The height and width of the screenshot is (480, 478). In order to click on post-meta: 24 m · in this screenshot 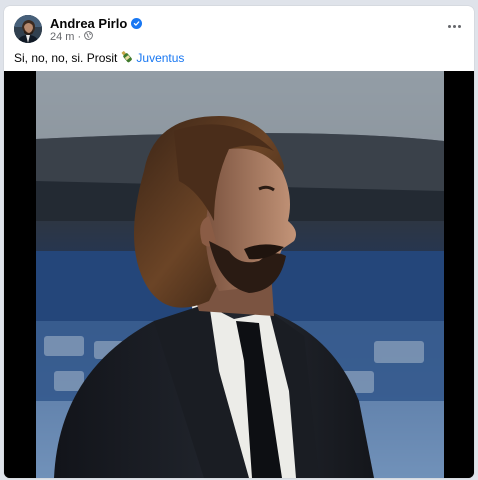, I will do `click(71, 37)`.